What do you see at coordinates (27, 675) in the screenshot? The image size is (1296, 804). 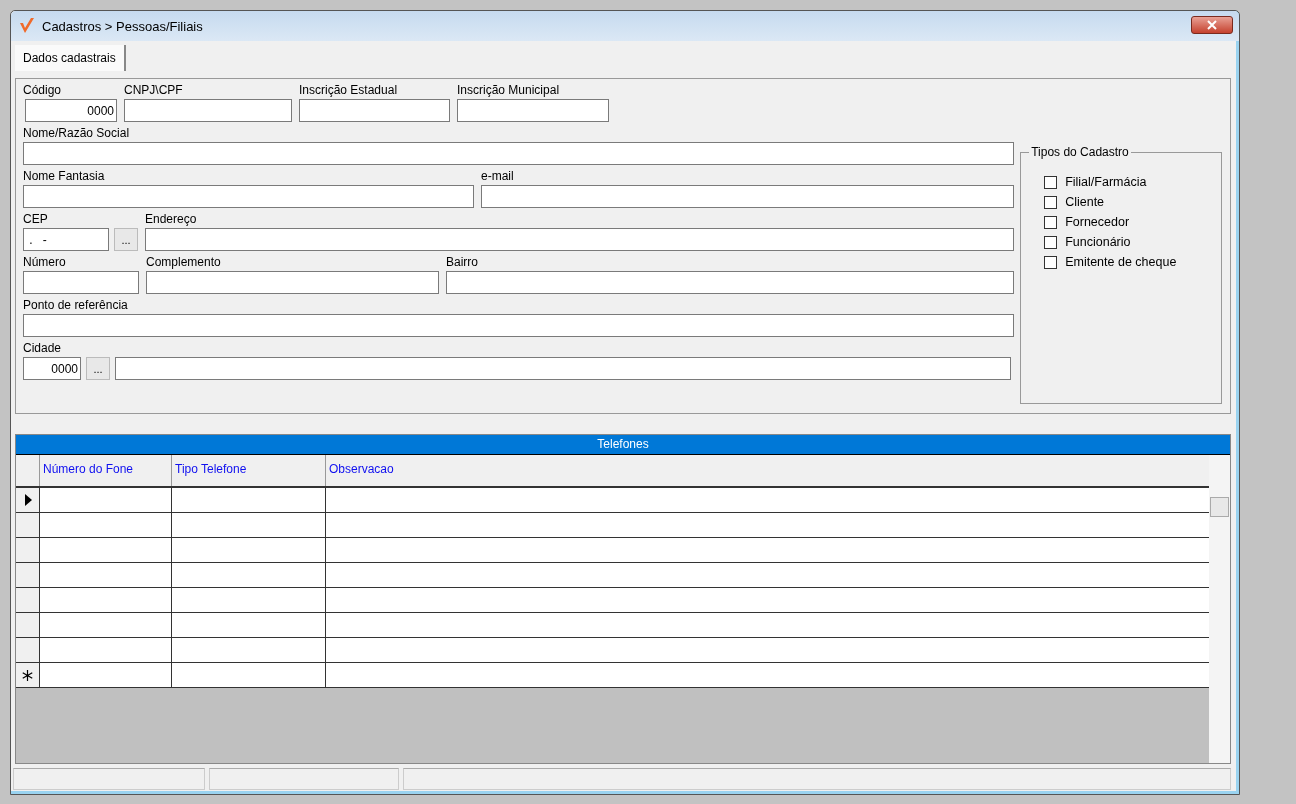 I see `asterisk-icon` at bounding box center [27, 675].